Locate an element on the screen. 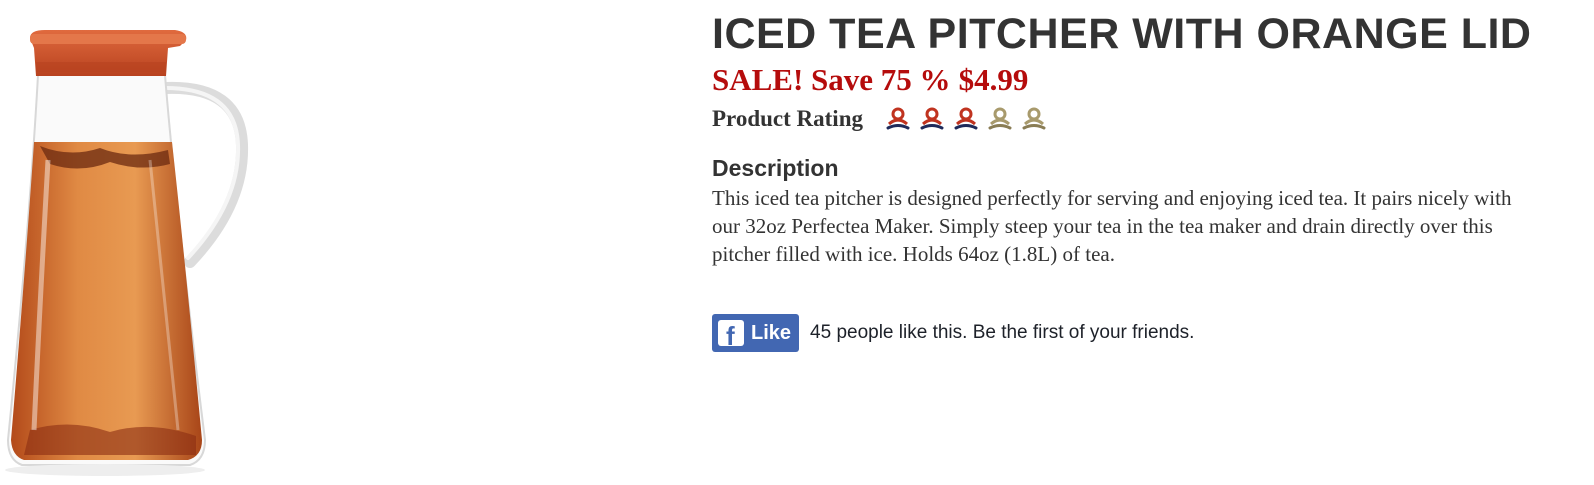 This screenshot has width=1594, height=485. iced-tea-pitcher-image is located at coordinates (127, 253).